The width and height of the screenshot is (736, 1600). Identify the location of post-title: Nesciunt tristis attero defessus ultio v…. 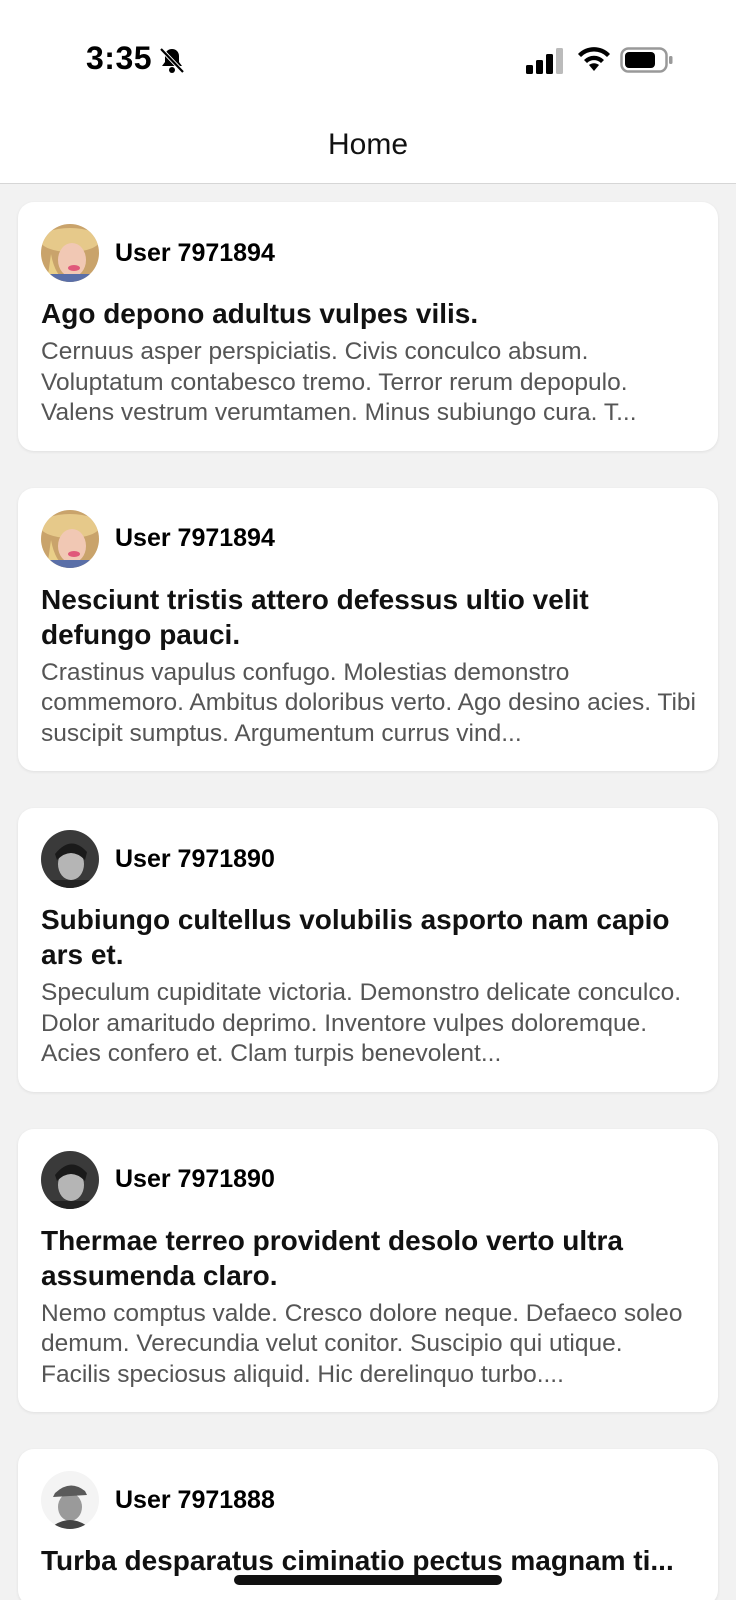
(315, 616).